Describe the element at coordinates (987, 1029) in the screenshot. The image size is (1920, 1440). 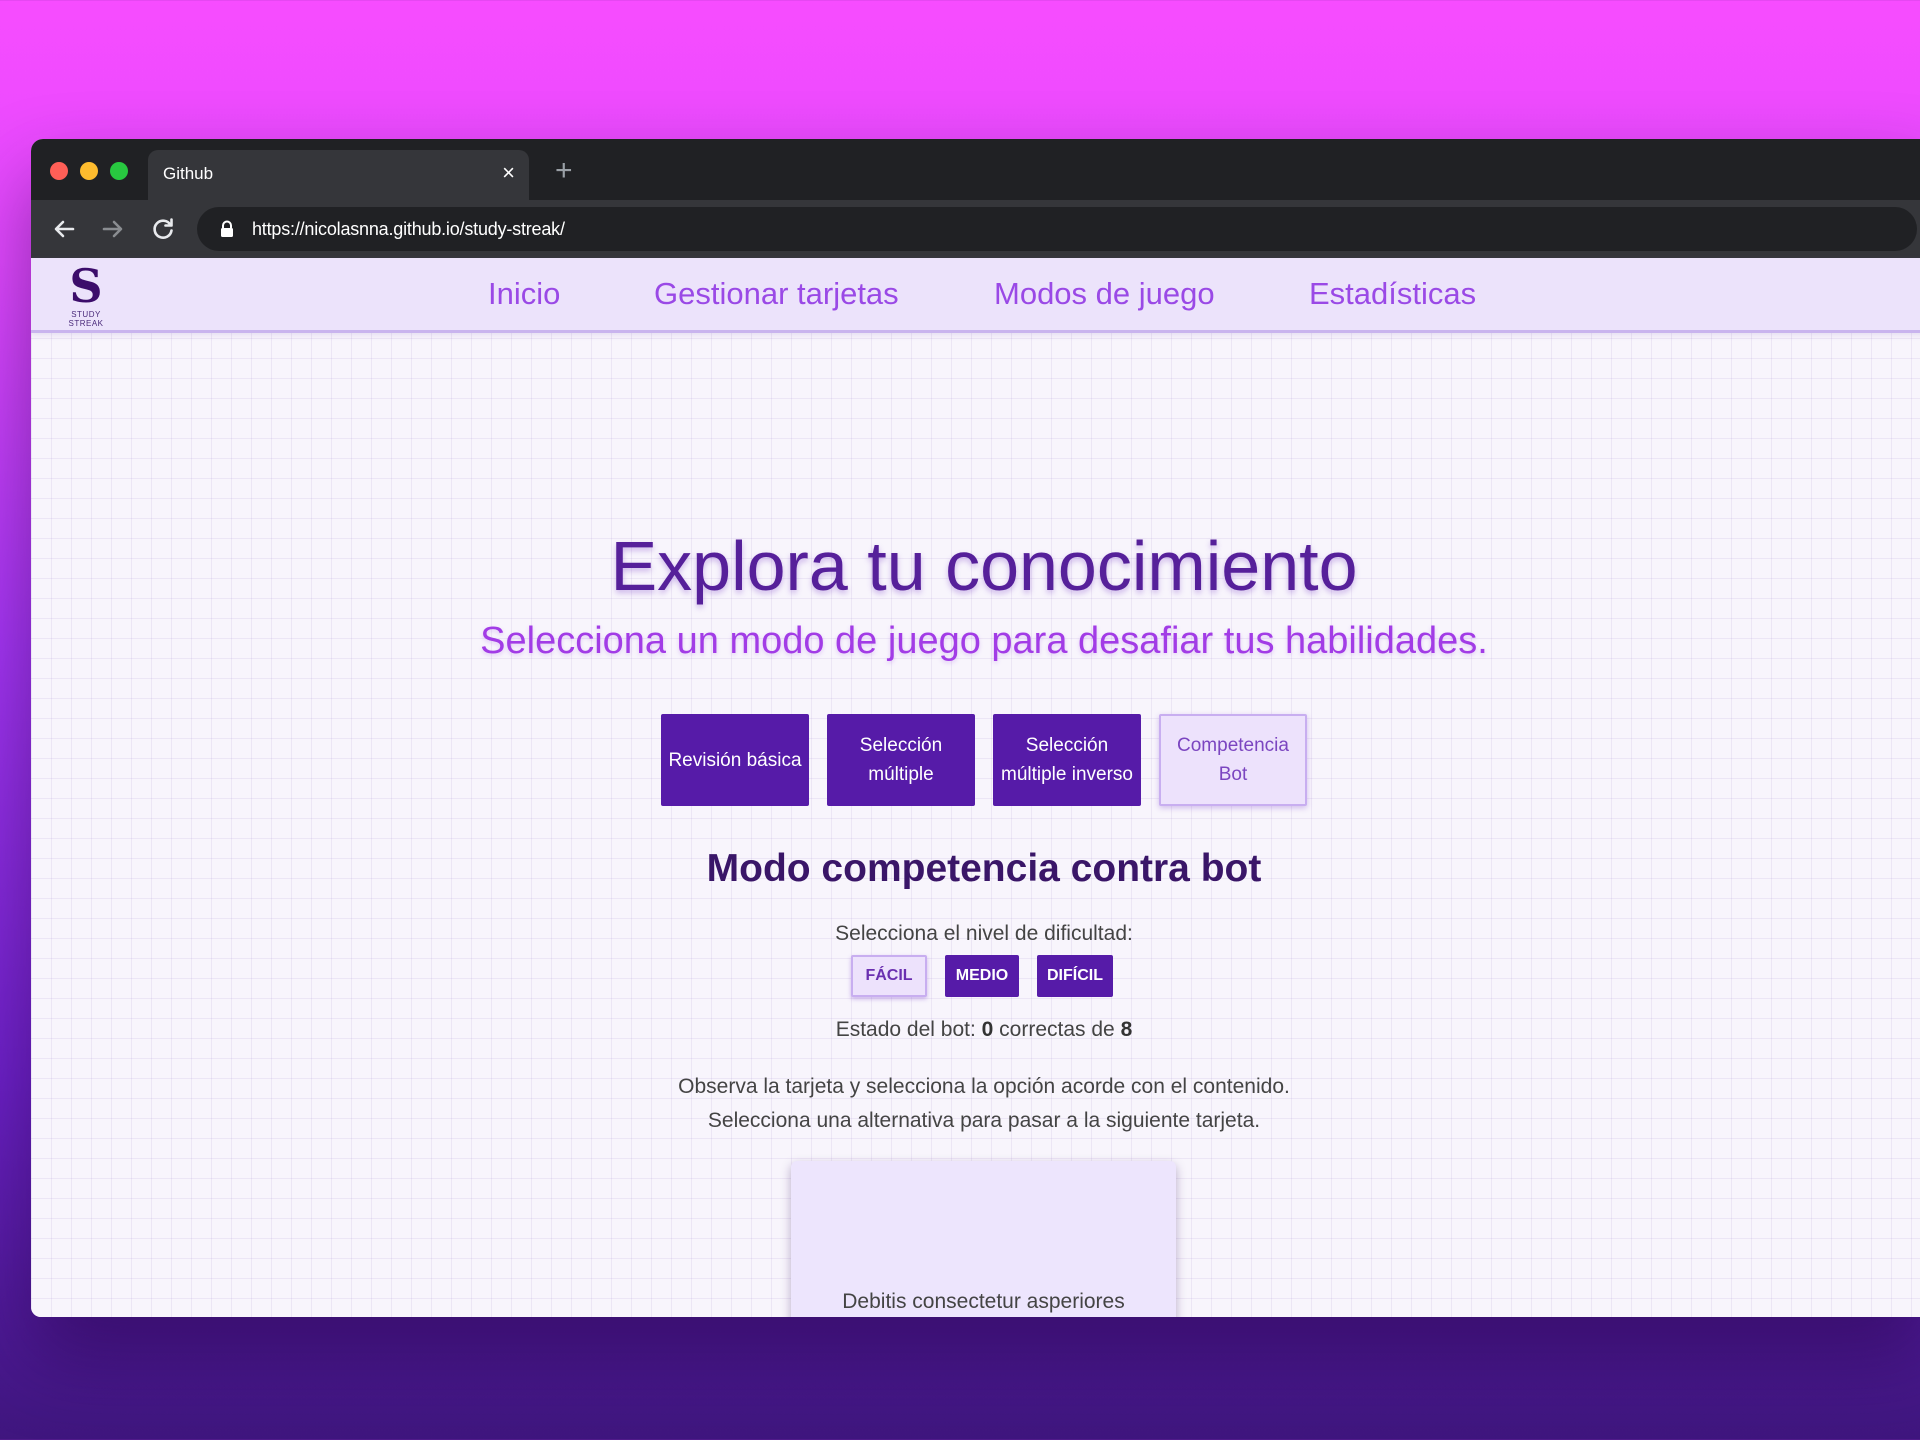
I see `bot-correct-count: 0` at that location.